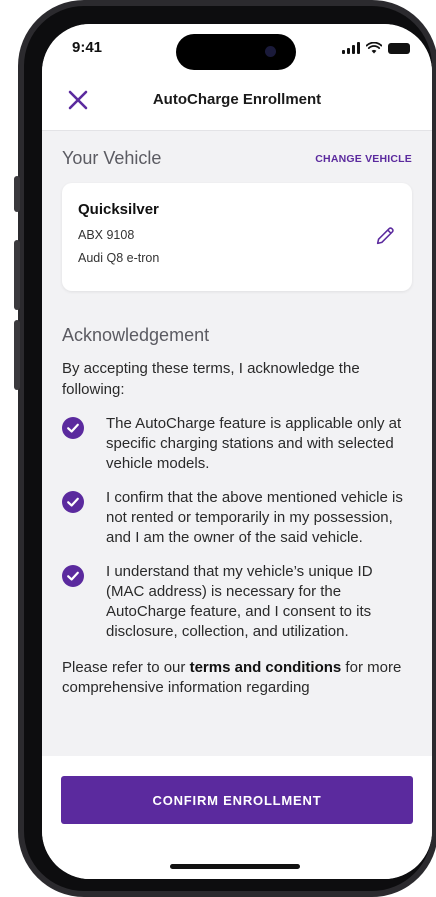  What do you see at coordinates (118, 209) in the screenshot?
I see `vehicle-name: Quicksilver` at bounding box center [118, 209].